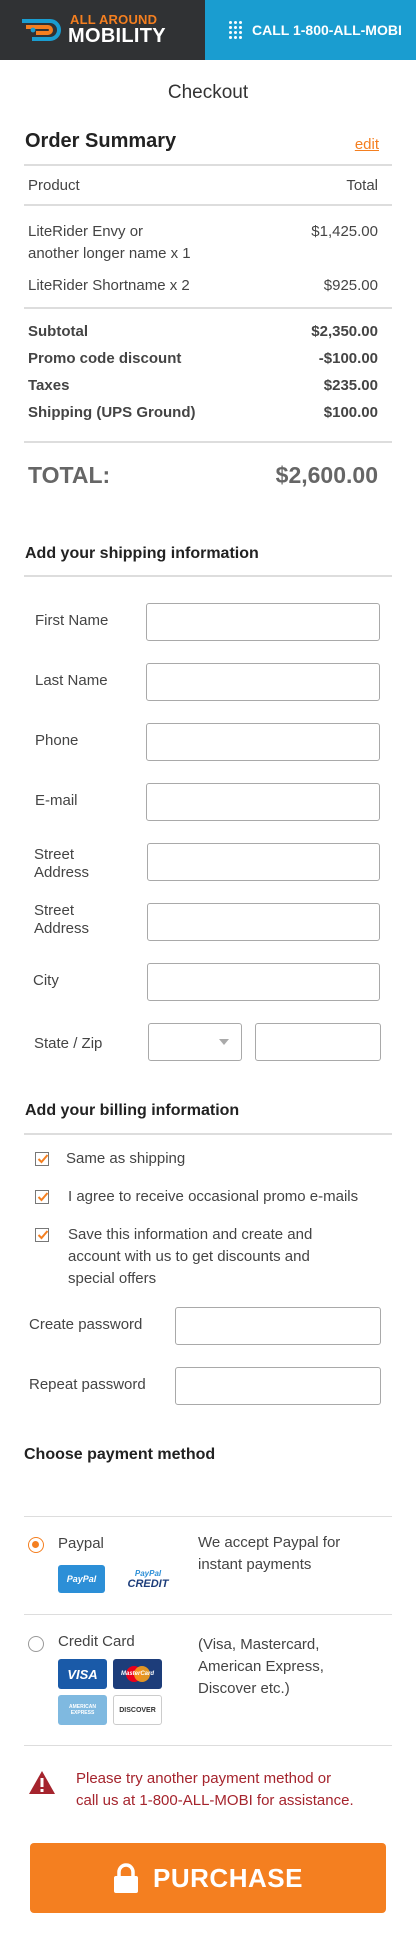 The image size is (416, 1953). What do you see at coordinates (132, 1110) in the screenshot?
I see `billing-section-title: Add your billing information` at bounding box center [132, 1110].